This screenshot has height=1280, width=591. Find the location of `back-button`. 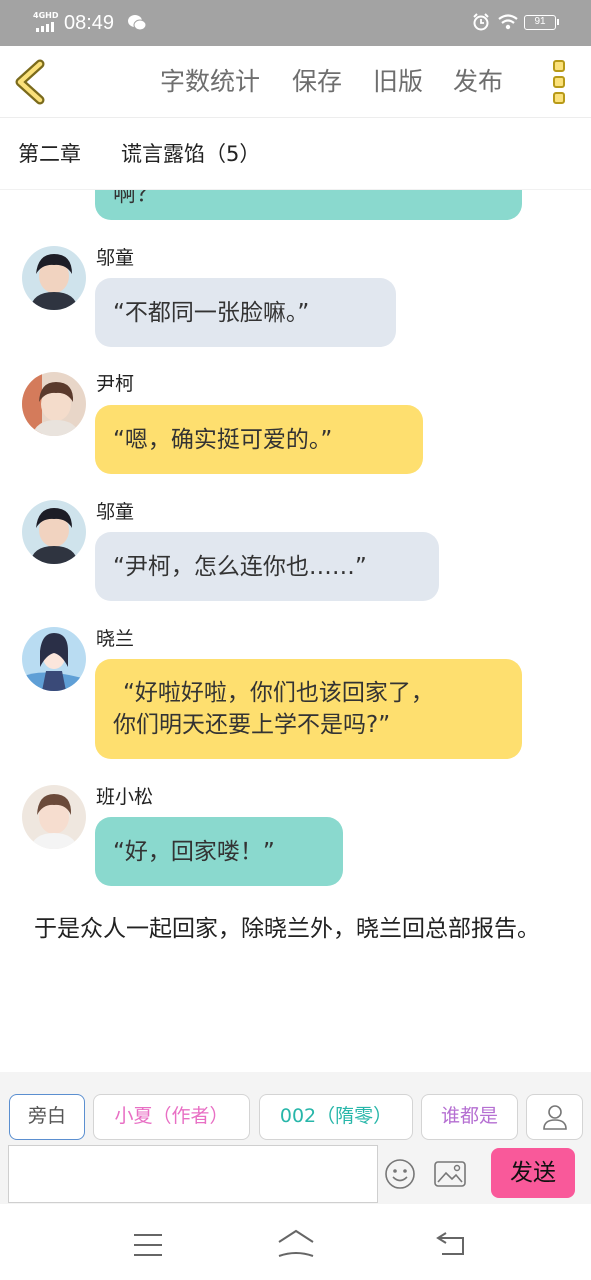

back-button is located at coordinates (32, 82).